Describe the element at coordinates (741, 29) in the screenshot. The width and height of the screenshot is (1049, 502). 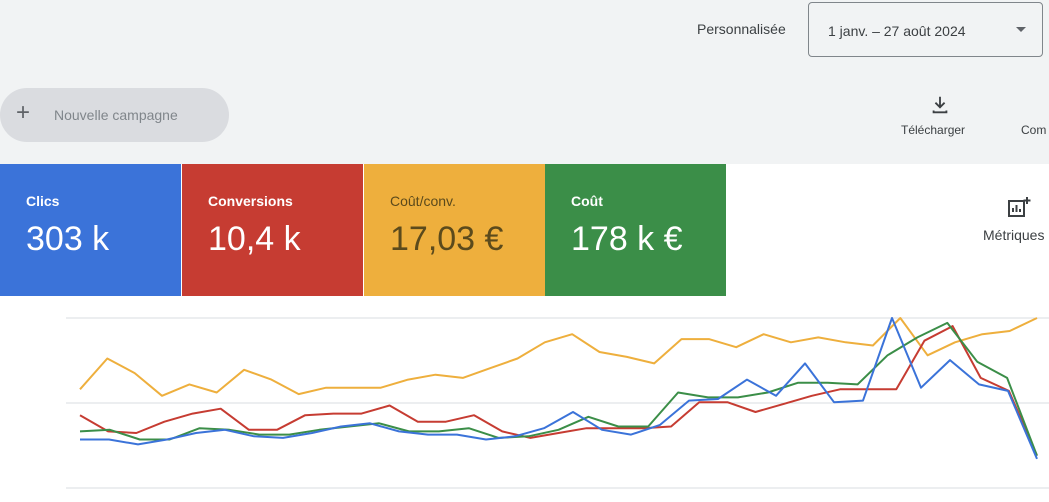
I see `date-range-type-label: Personnalisée` at that location.